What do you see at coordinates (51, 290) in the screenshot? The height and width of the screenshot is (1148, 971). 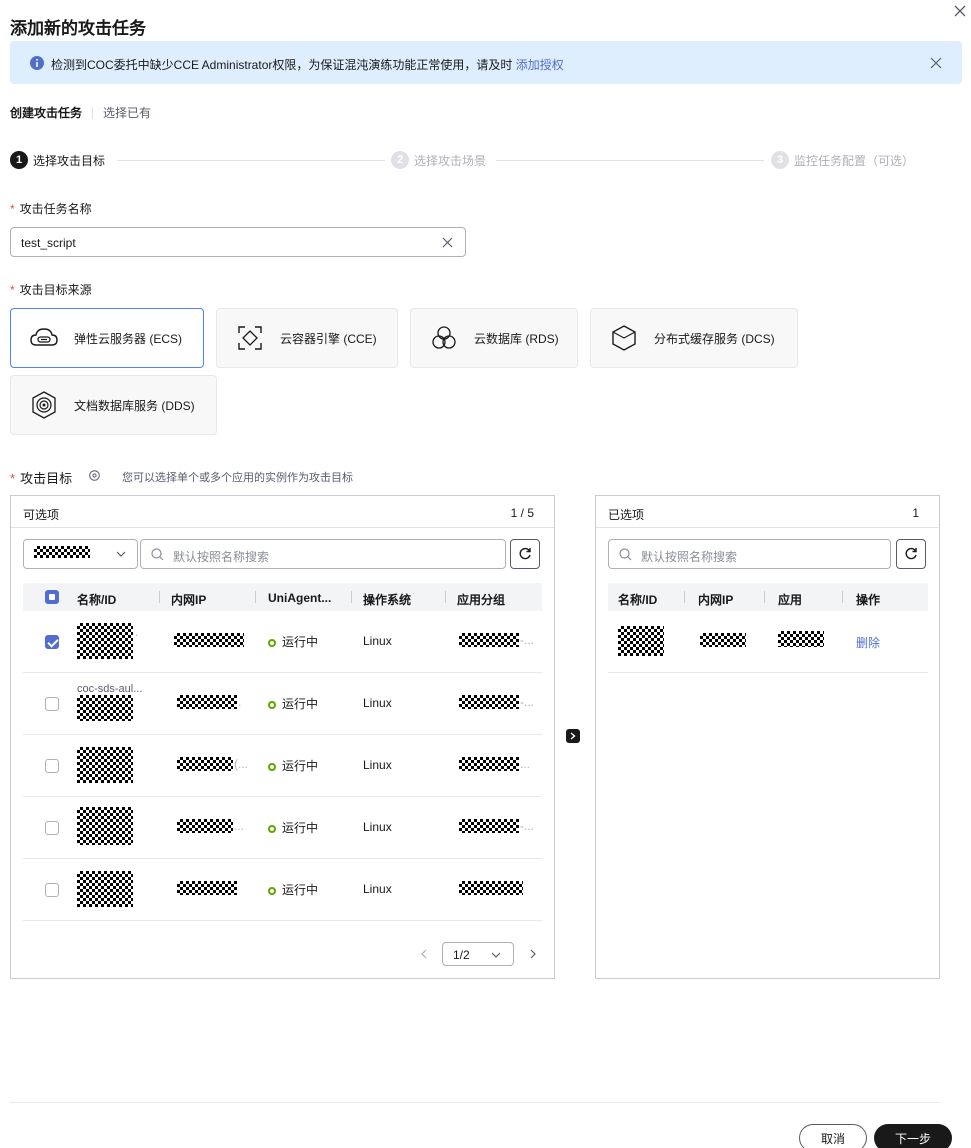 I see `source-label: * 攻击目标来源` at bounding box center [51, 290].